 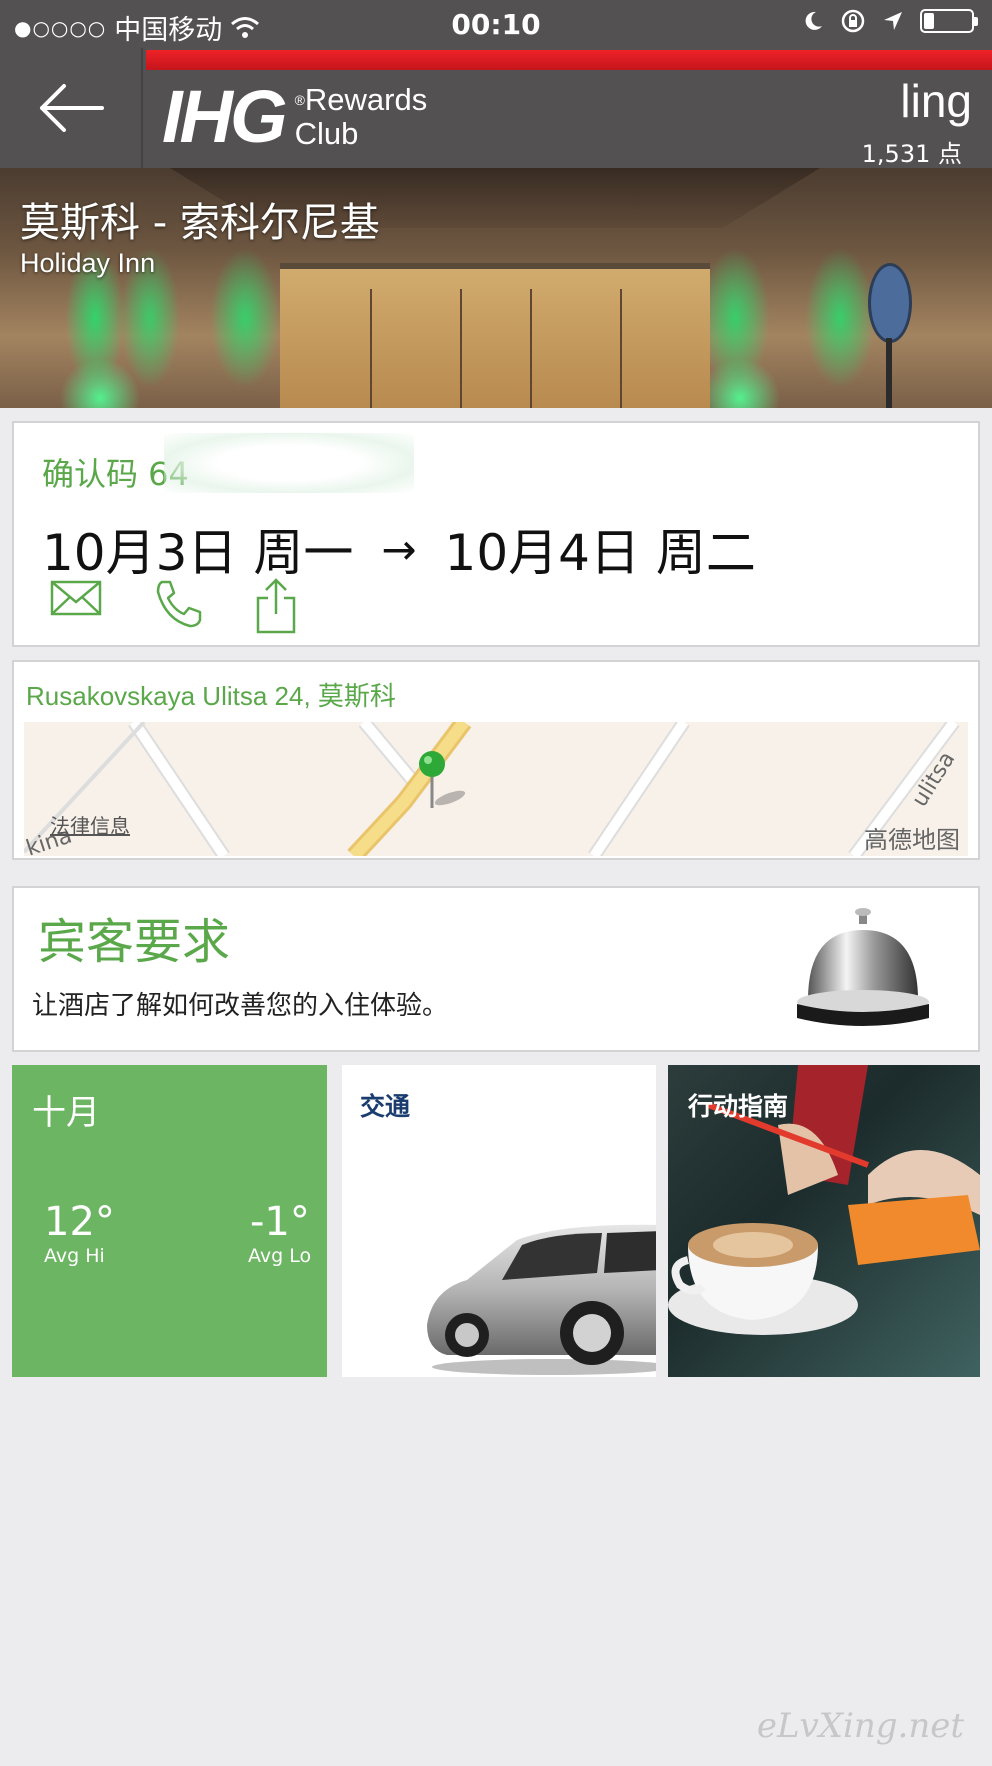 I want to click on confirmation-redaction, so click(x=289, y=463).